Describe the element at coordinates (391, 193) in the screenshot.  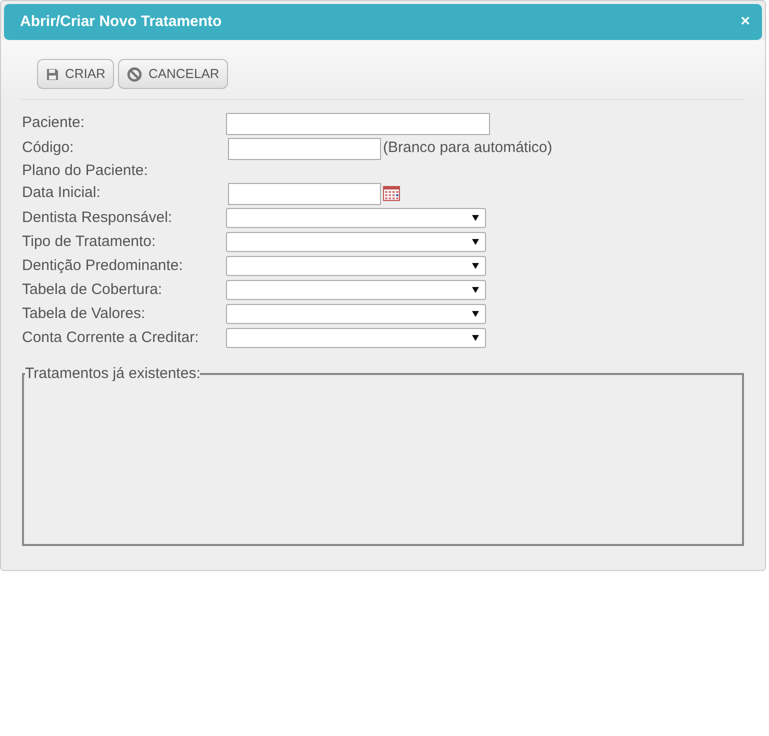
I see `calendar-icon` at that location.